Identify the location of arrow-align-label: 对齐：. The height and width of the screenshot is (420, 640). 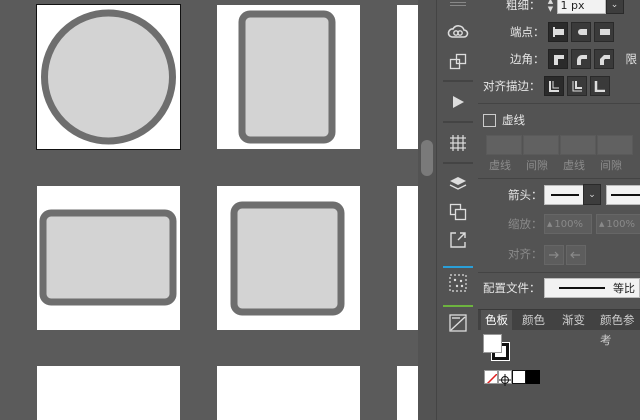
(525, 254).